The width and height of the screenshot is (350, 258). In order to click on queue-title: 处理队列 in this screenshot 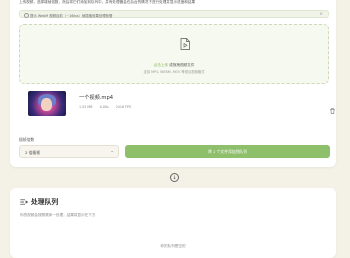, I will do `click(45, 202)`.